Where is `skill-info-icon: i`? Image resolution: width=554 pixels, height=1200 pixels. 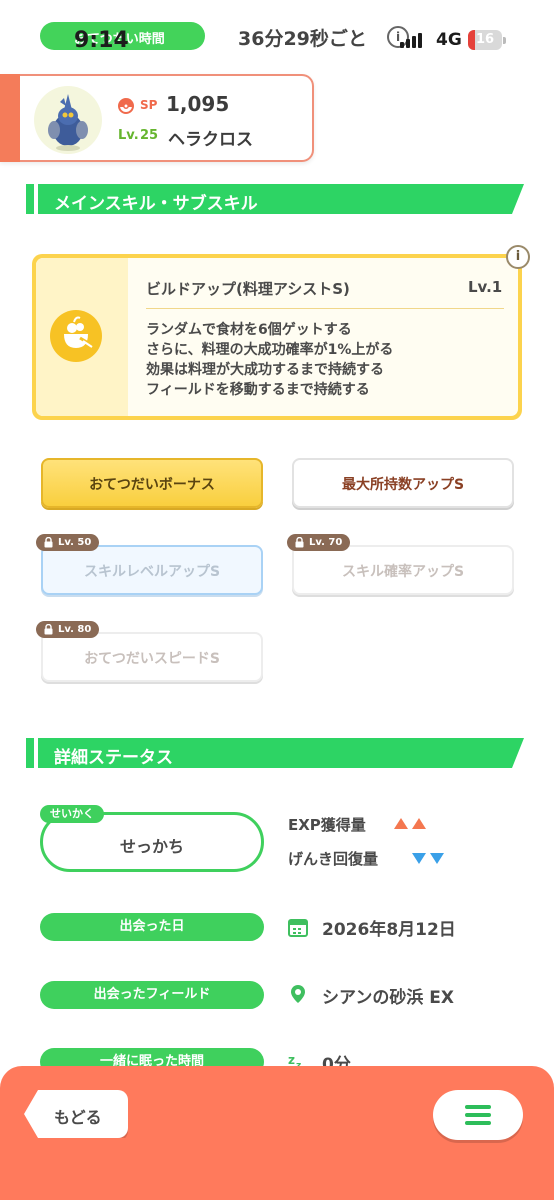
skill-info-icon: i is located at coordinates (518, 257).